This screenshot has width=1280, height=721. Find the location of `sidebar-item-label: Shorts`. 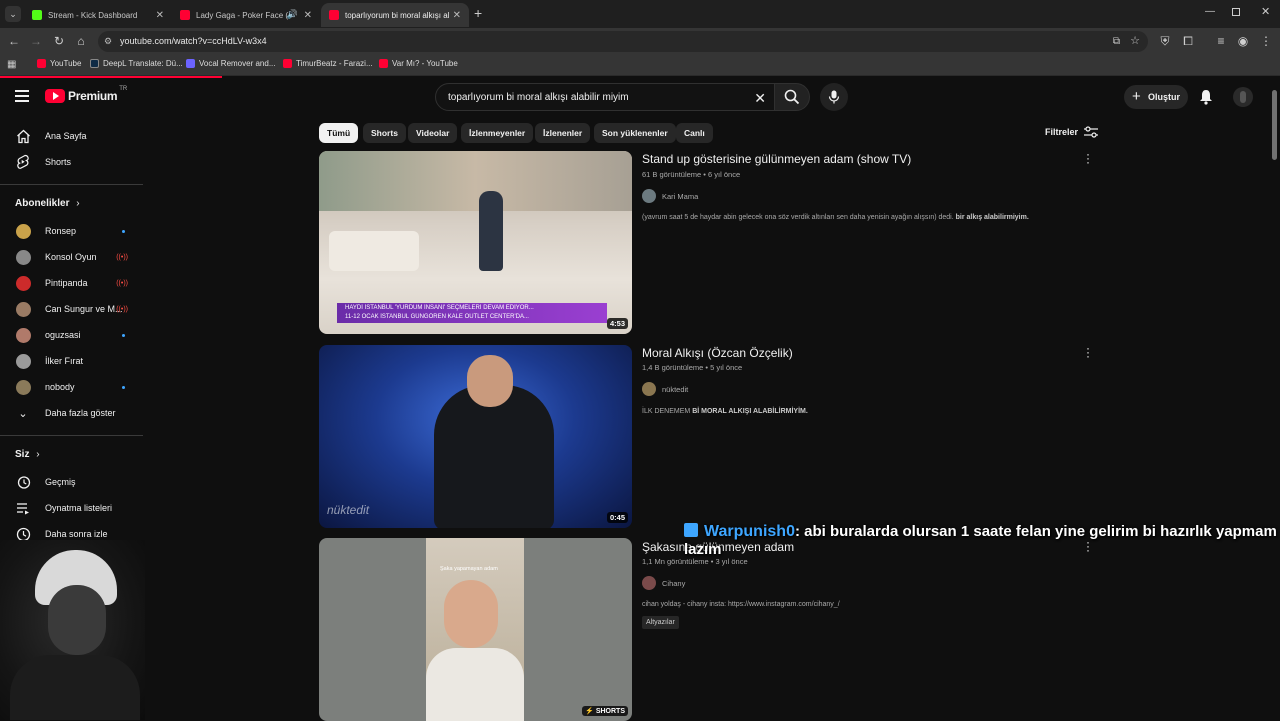

sidebar-item-label: Shorts is located at coordinates (58, 162).